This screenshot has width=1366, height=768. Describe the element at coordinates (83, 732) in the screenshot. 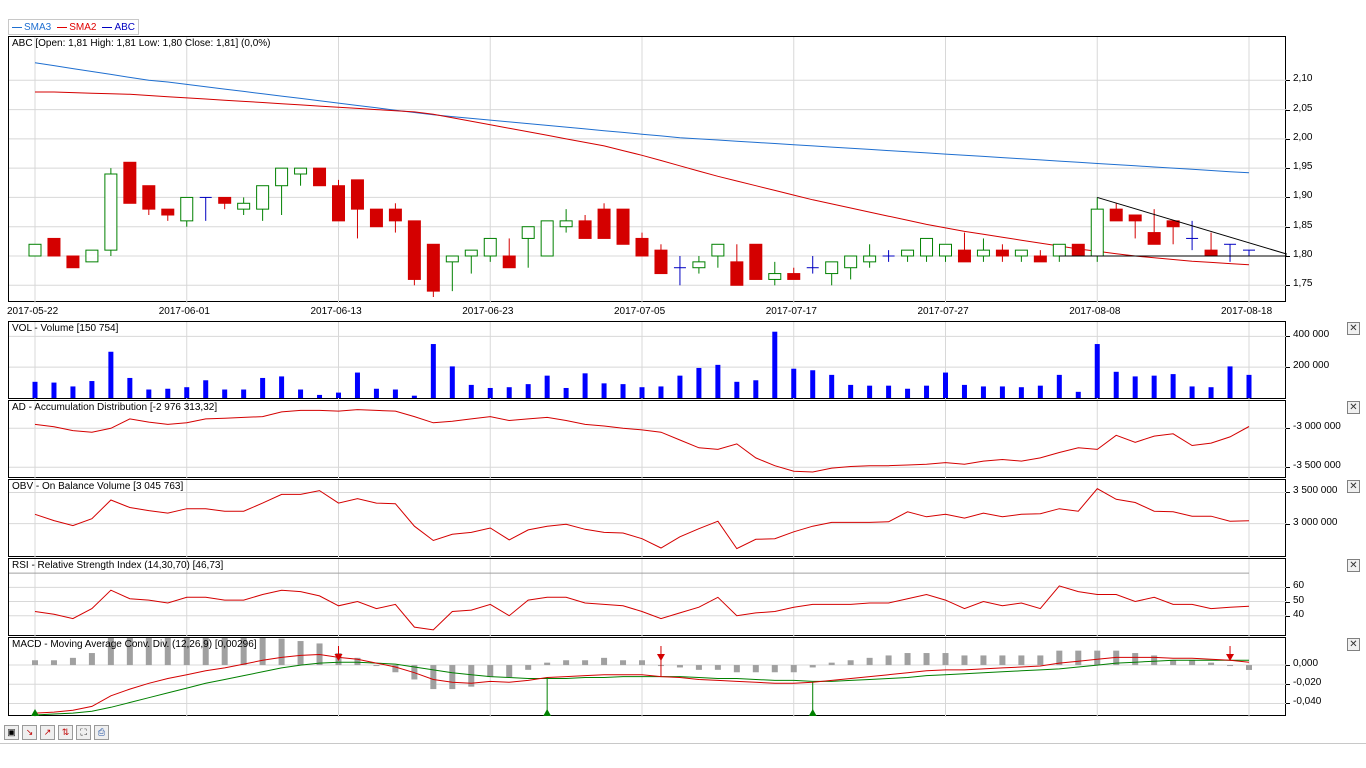

I see `fit-icon: ⛶` at that location.